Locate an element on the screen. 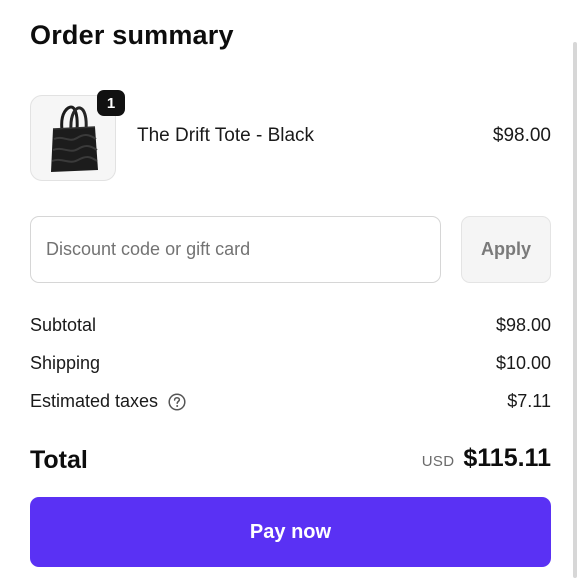 The height and width of the screenshot is (580, 580). order-summary-title: Order summary is located at coordinates (132, 35).